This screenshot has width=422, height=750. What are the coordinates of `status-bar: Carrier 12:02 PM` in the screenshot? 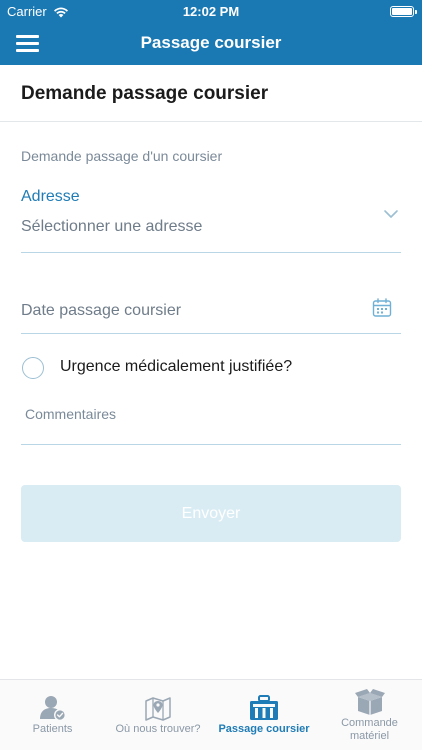 It's located at (211, 11).